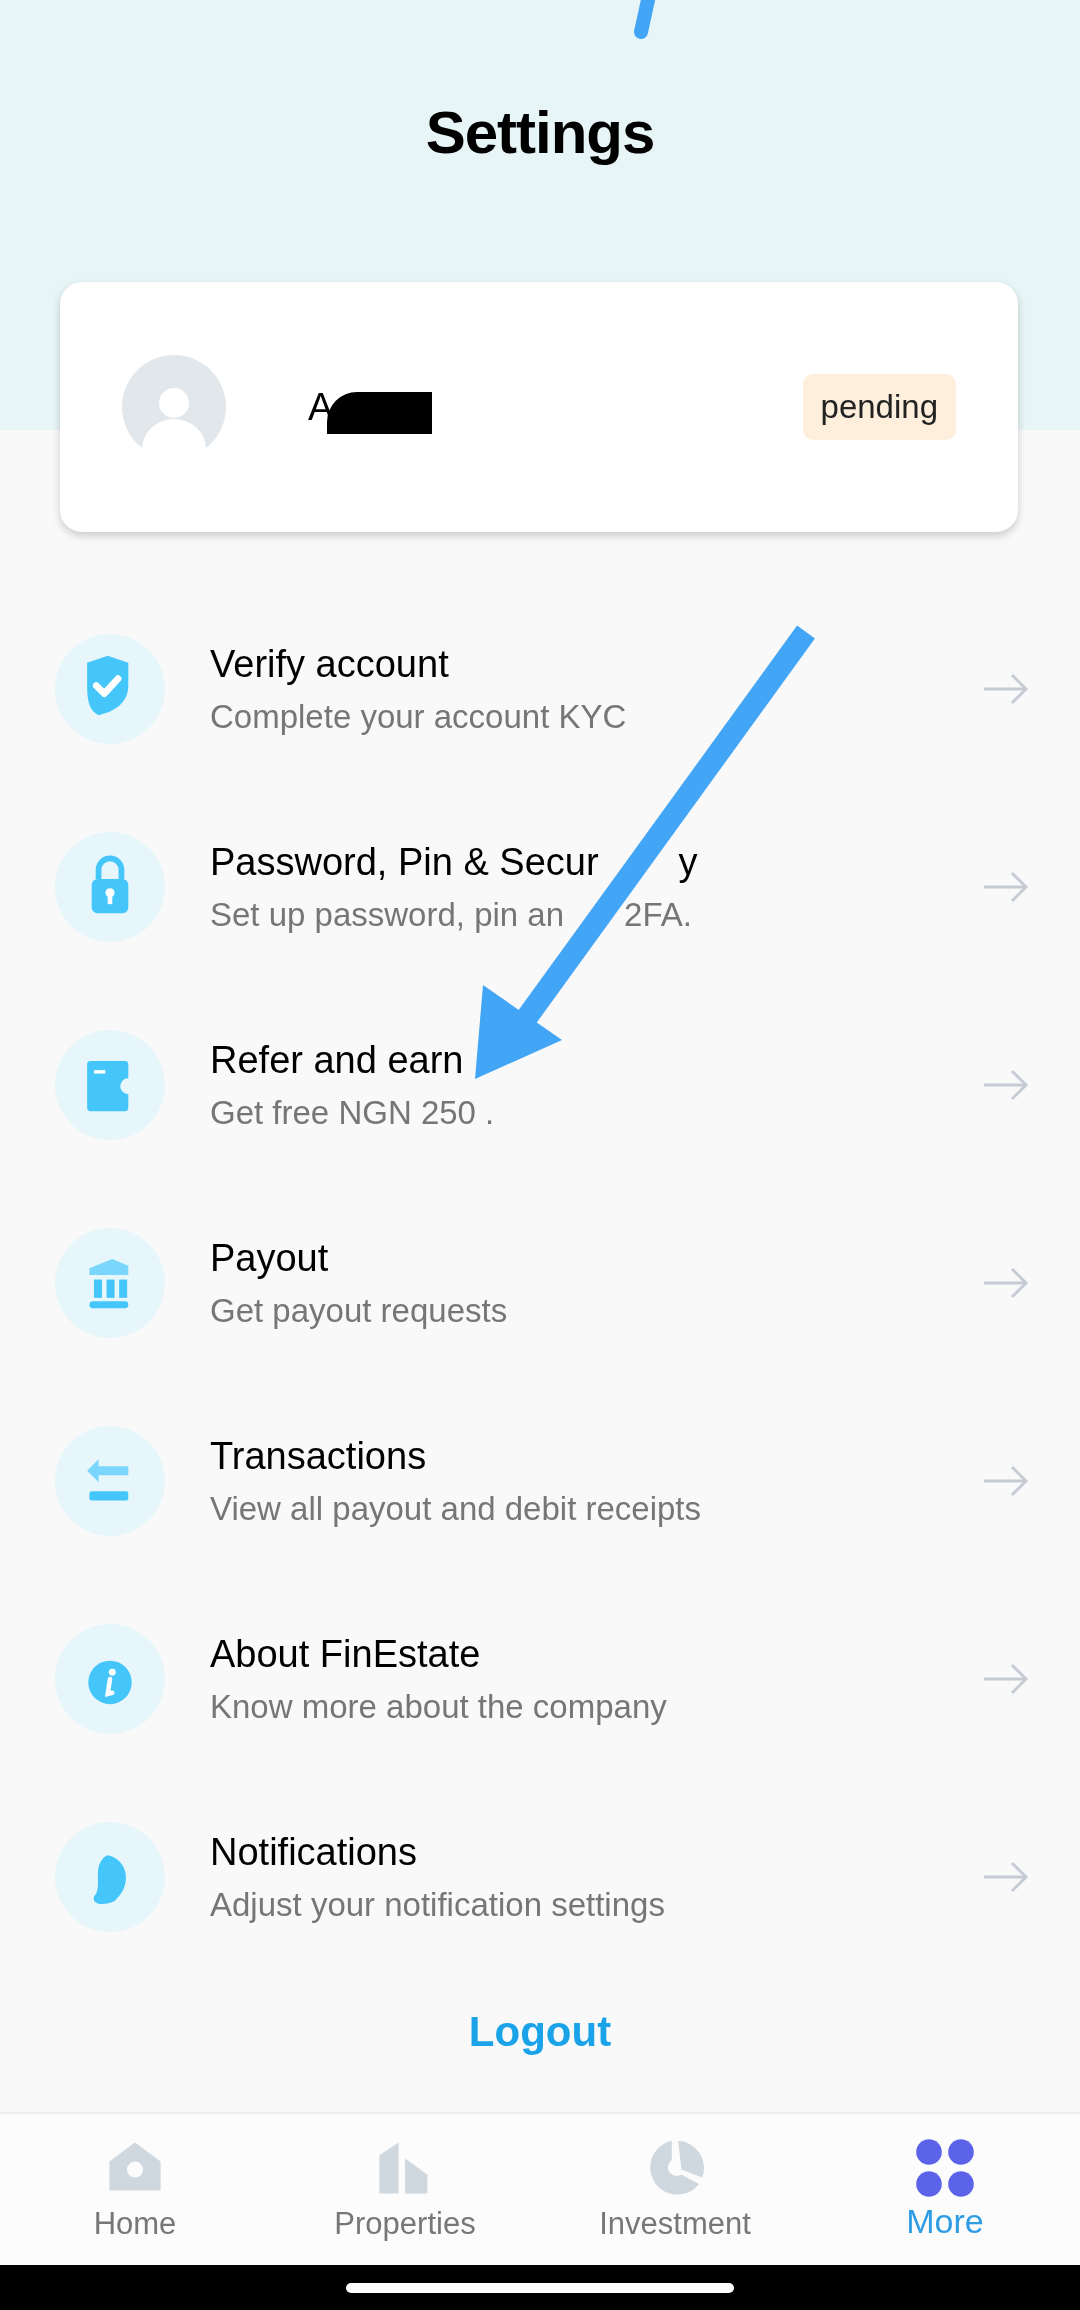 The height and width of the screenshot is (2310, 1080). I want to click on item-title: Transactions, so click(318, 1456).